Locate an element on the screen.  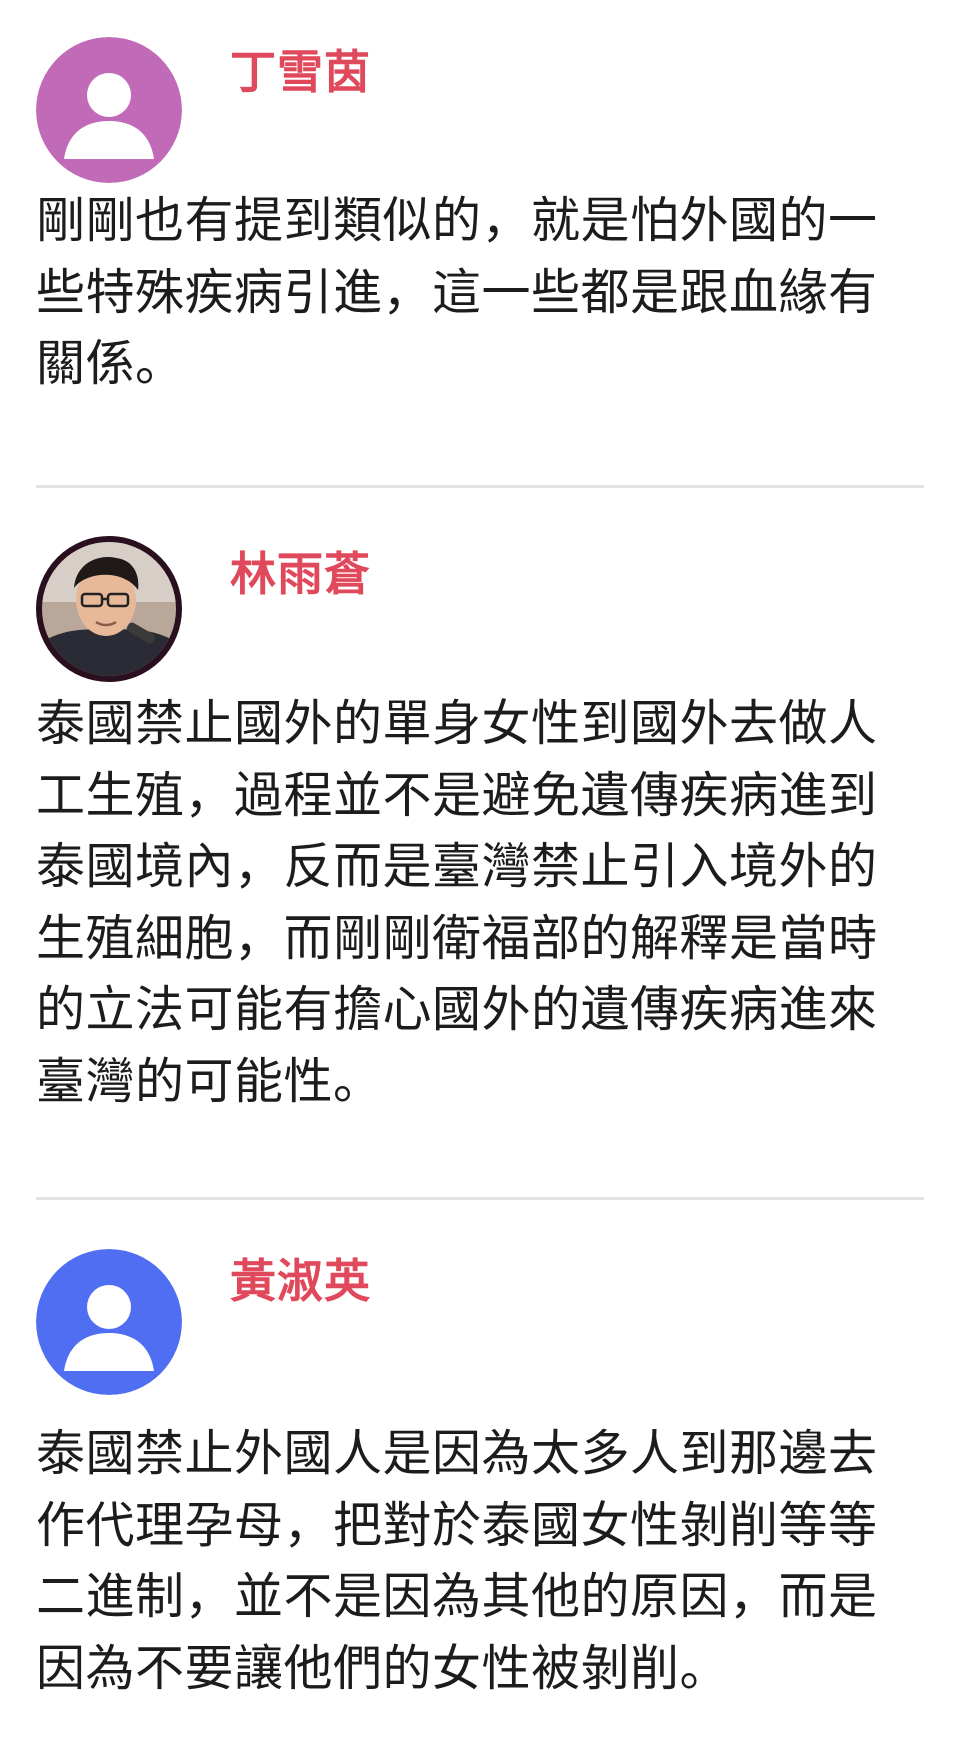
speaker-name: 丁雪茵 is located at coordinates (300, 72).